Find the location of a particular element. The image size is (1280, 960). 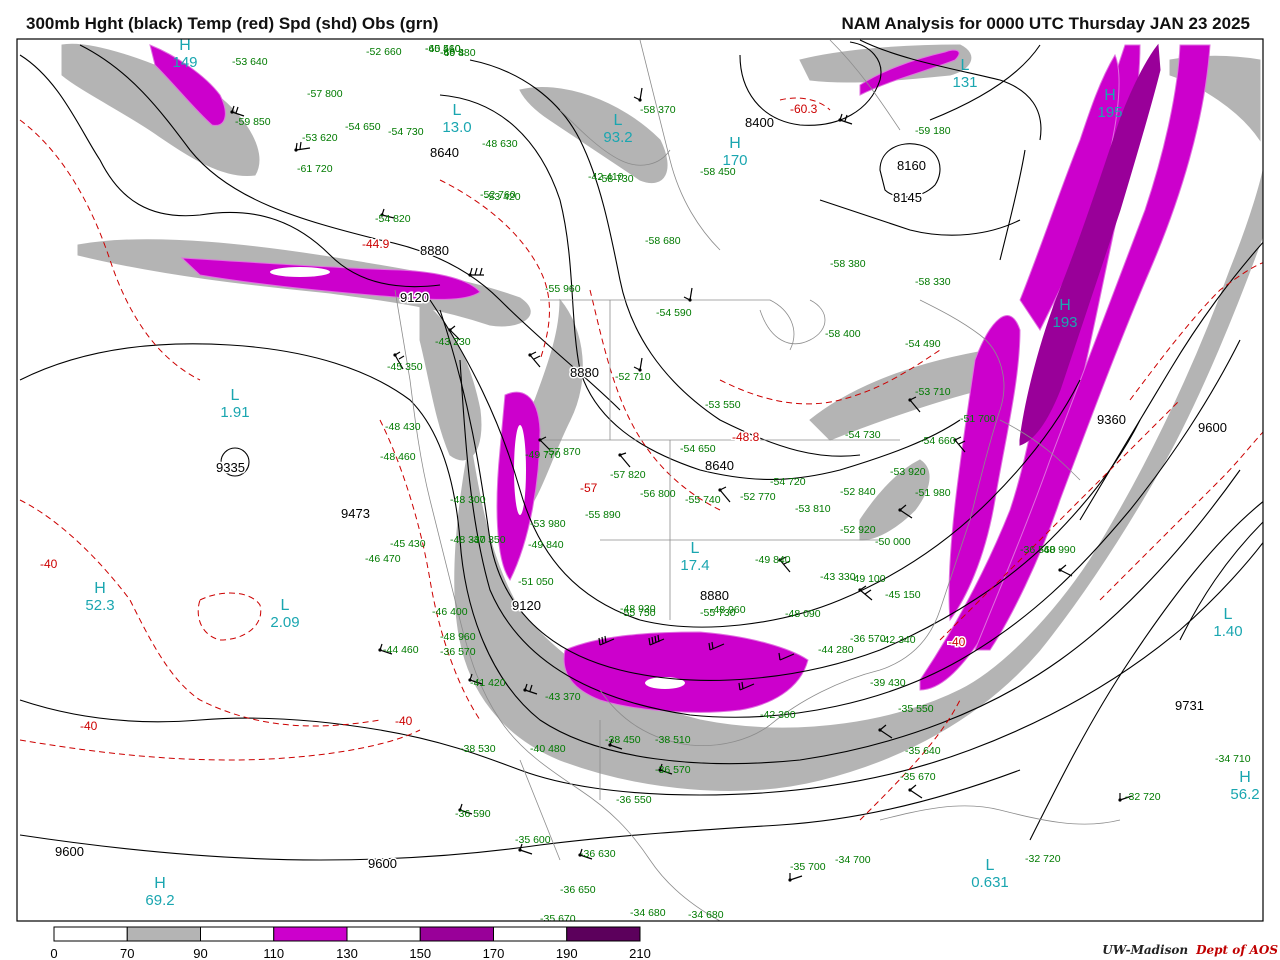

obs-station-label: -57 820 is located at coordinates (628, 475).